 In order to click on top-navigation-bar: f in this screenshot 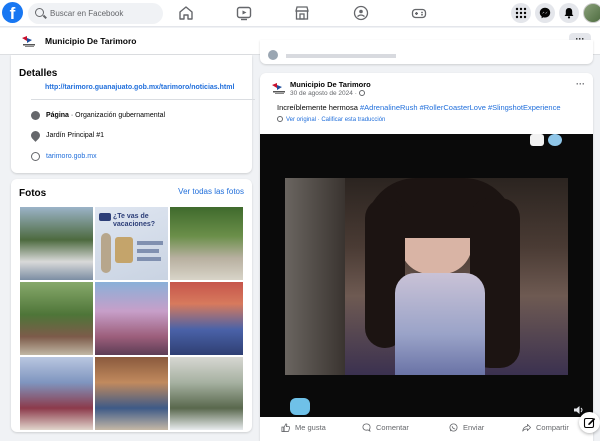, I will do `click(300, 13)`.